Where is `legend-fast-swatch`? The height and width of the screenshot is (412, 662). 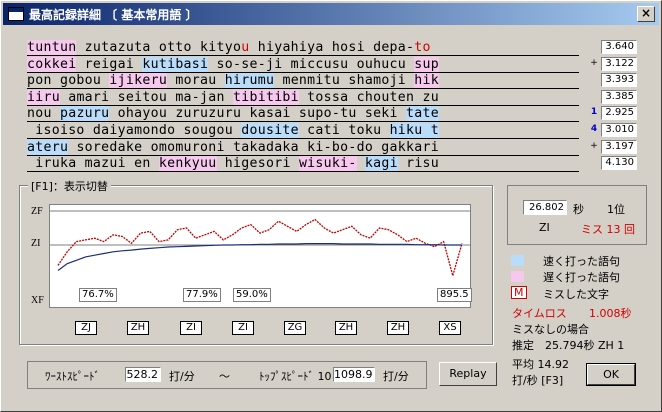
legend-fast-swatch is located at coordinates (517, 260).